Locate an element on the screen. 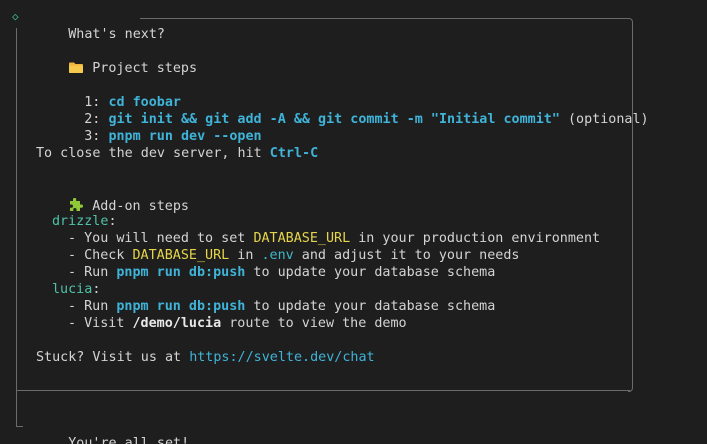 This screenshot has height=444, width=707. rail-end is located at coordinates (19, 426).